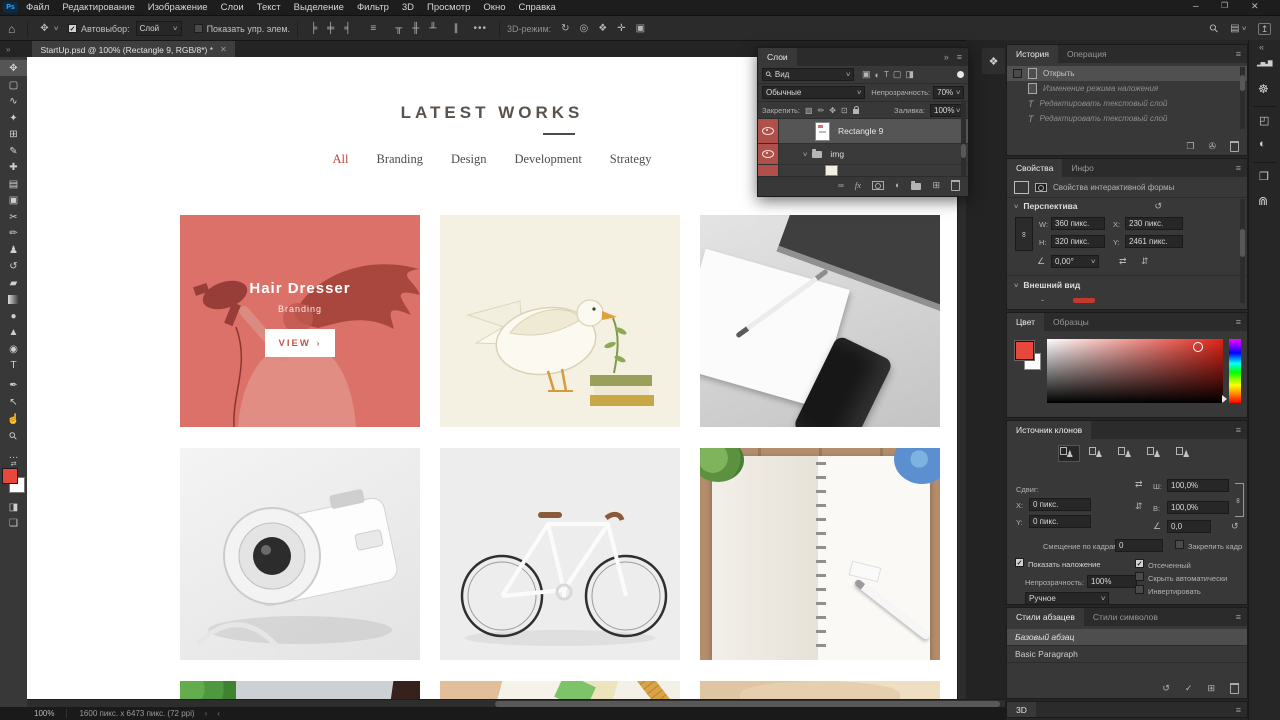 The height and width of the screenshot is (720, 1280). What do you see at coordinates (1189, 526) in the screenshot?
I see `clone-angle-field: 0,0` at bounding box center [1189, 526].